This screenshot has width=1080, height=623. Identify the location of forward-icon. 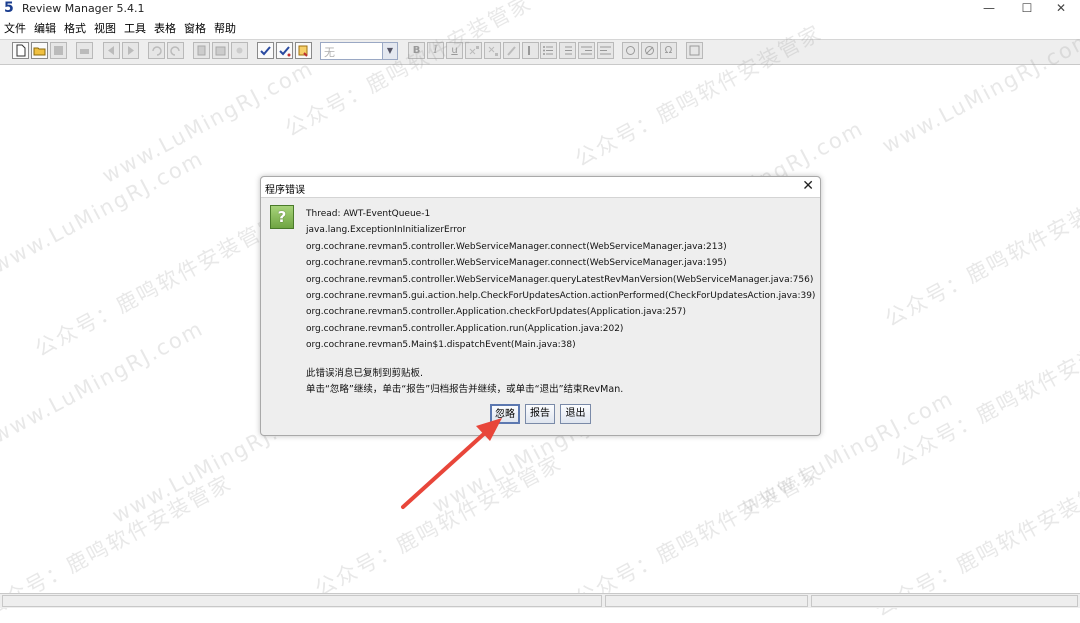
(130, 50).